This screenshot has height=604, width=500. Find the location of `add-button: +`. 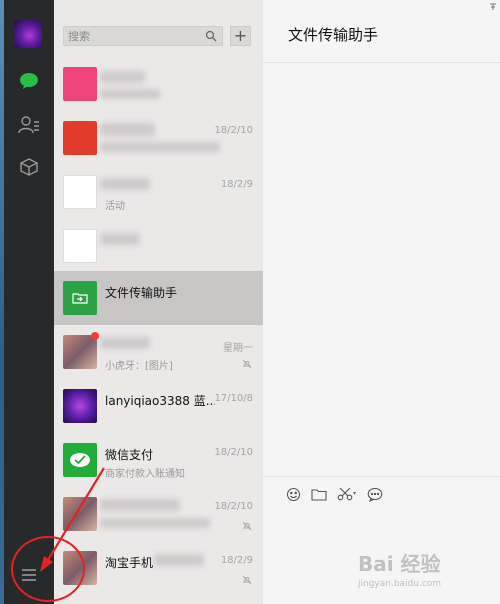

add-button: + is located at coordinates (240, 36).